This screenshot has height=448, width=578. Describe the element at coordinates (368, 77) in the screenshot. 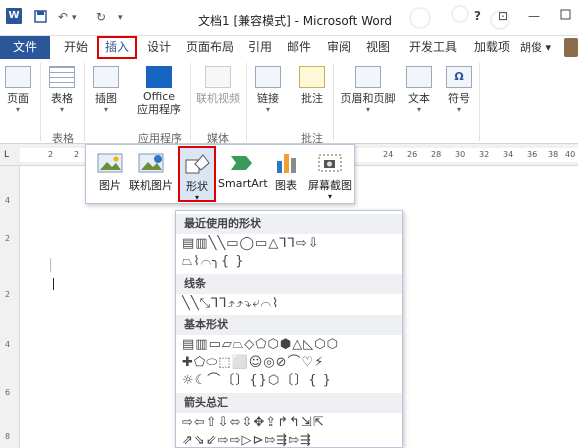

I see `header-footer-icon` at that location.